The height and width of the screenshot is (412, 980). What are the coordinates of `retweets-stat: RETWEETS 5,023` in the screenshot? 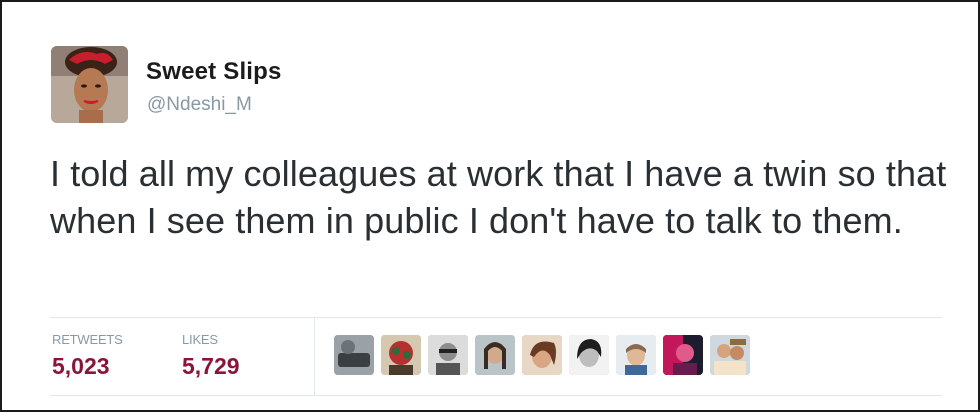 It's located at (87, 356).